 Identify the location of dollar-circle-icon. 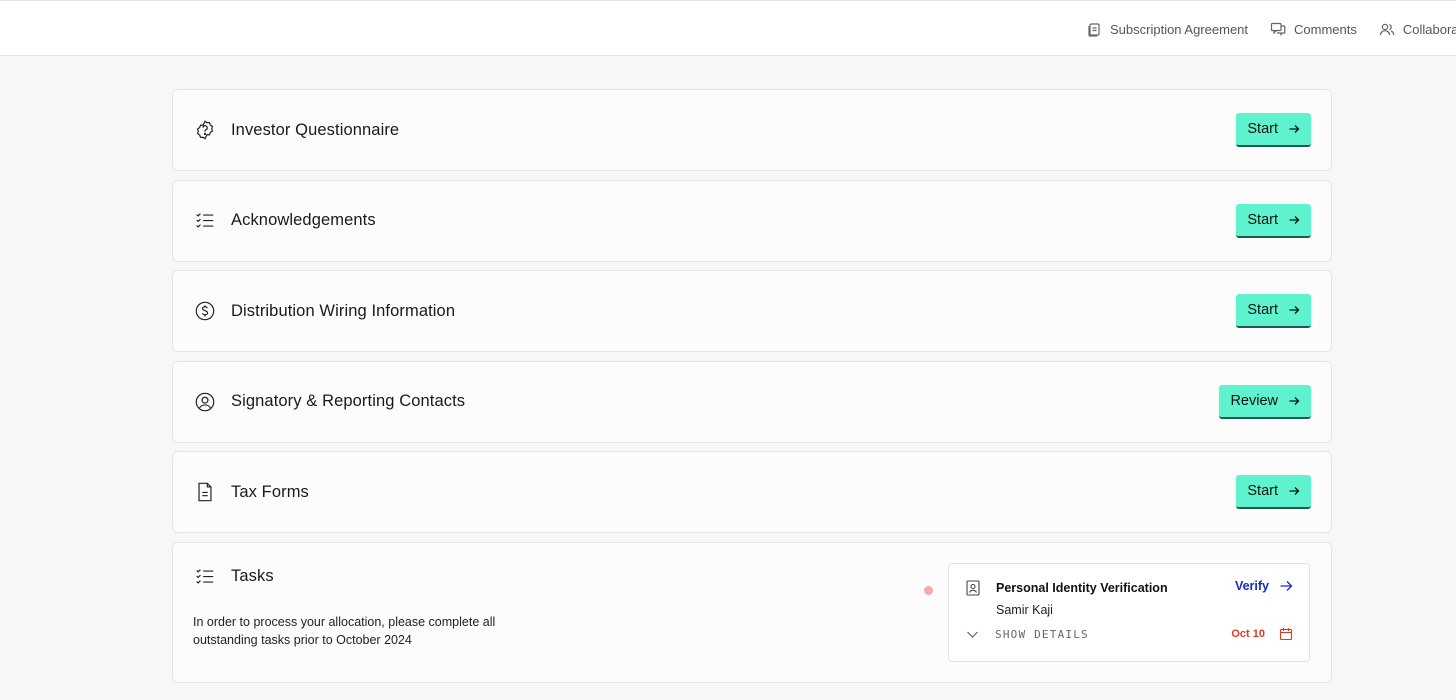
(205, 311).